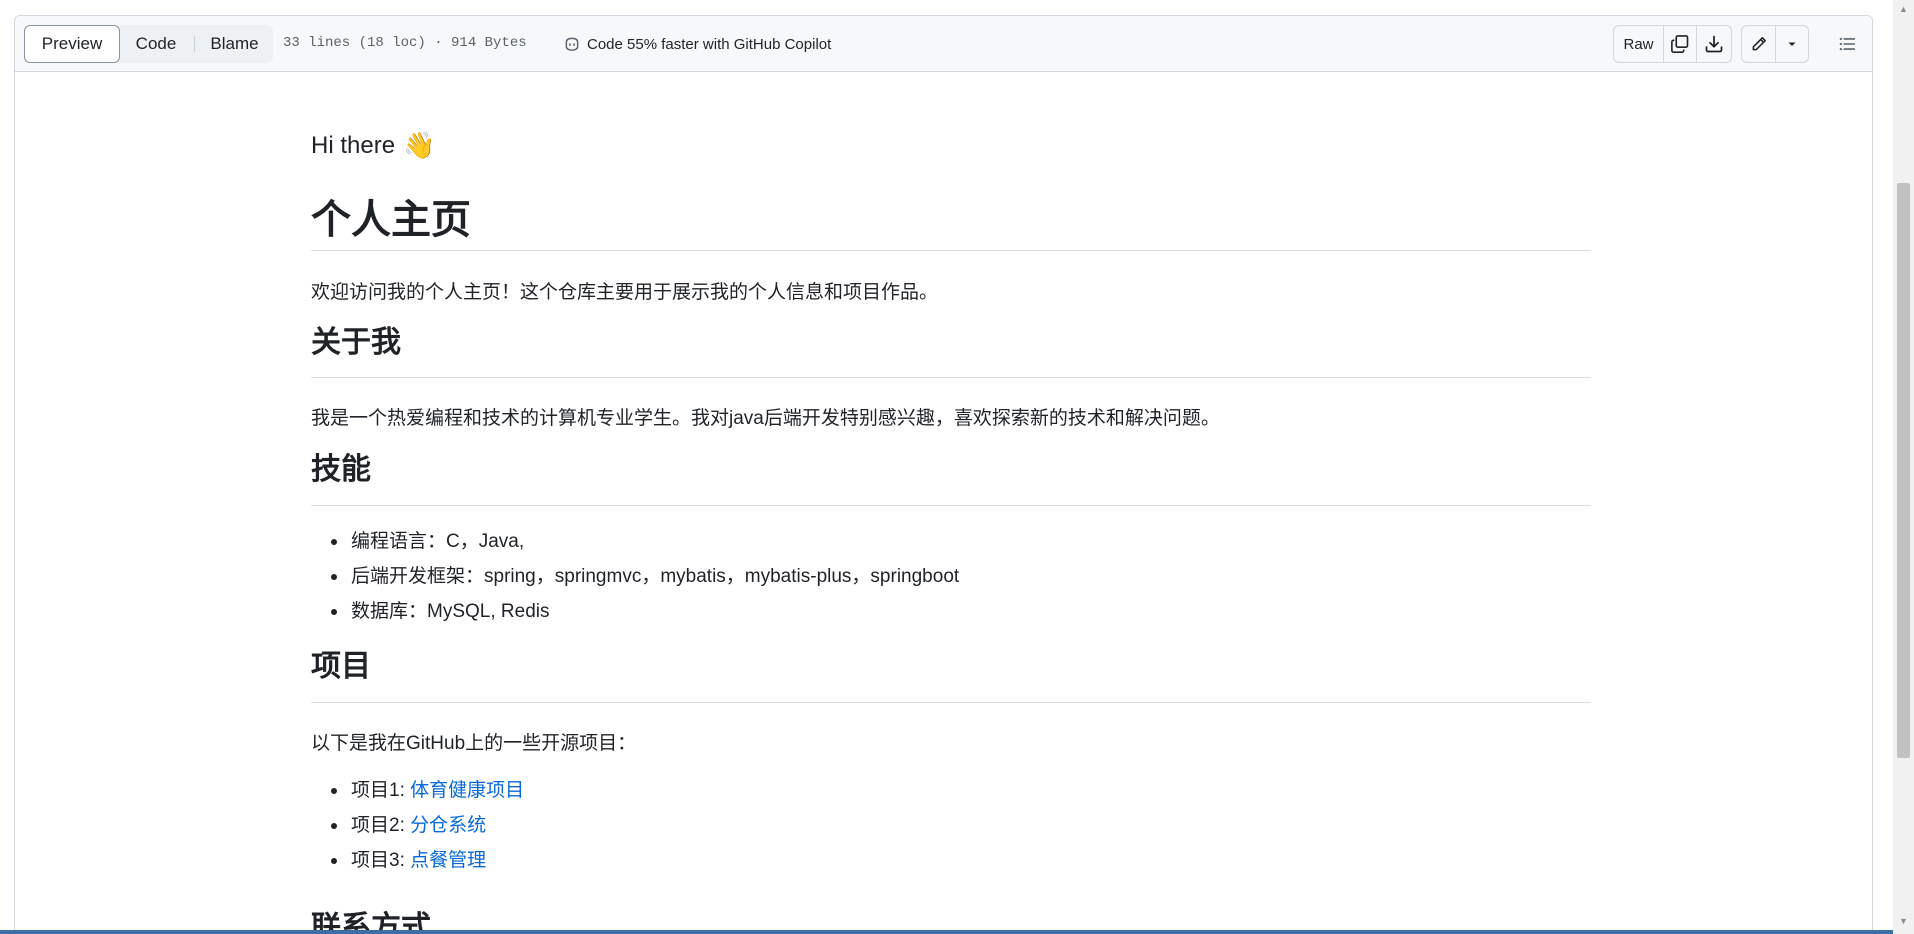 The height and width of the screenshot is (934, 1914). Describe the element at coordinates (405, 43) in the screenshot. I see `file-stats: 33 lines (18 loc) · 914 Bytes` at that location.